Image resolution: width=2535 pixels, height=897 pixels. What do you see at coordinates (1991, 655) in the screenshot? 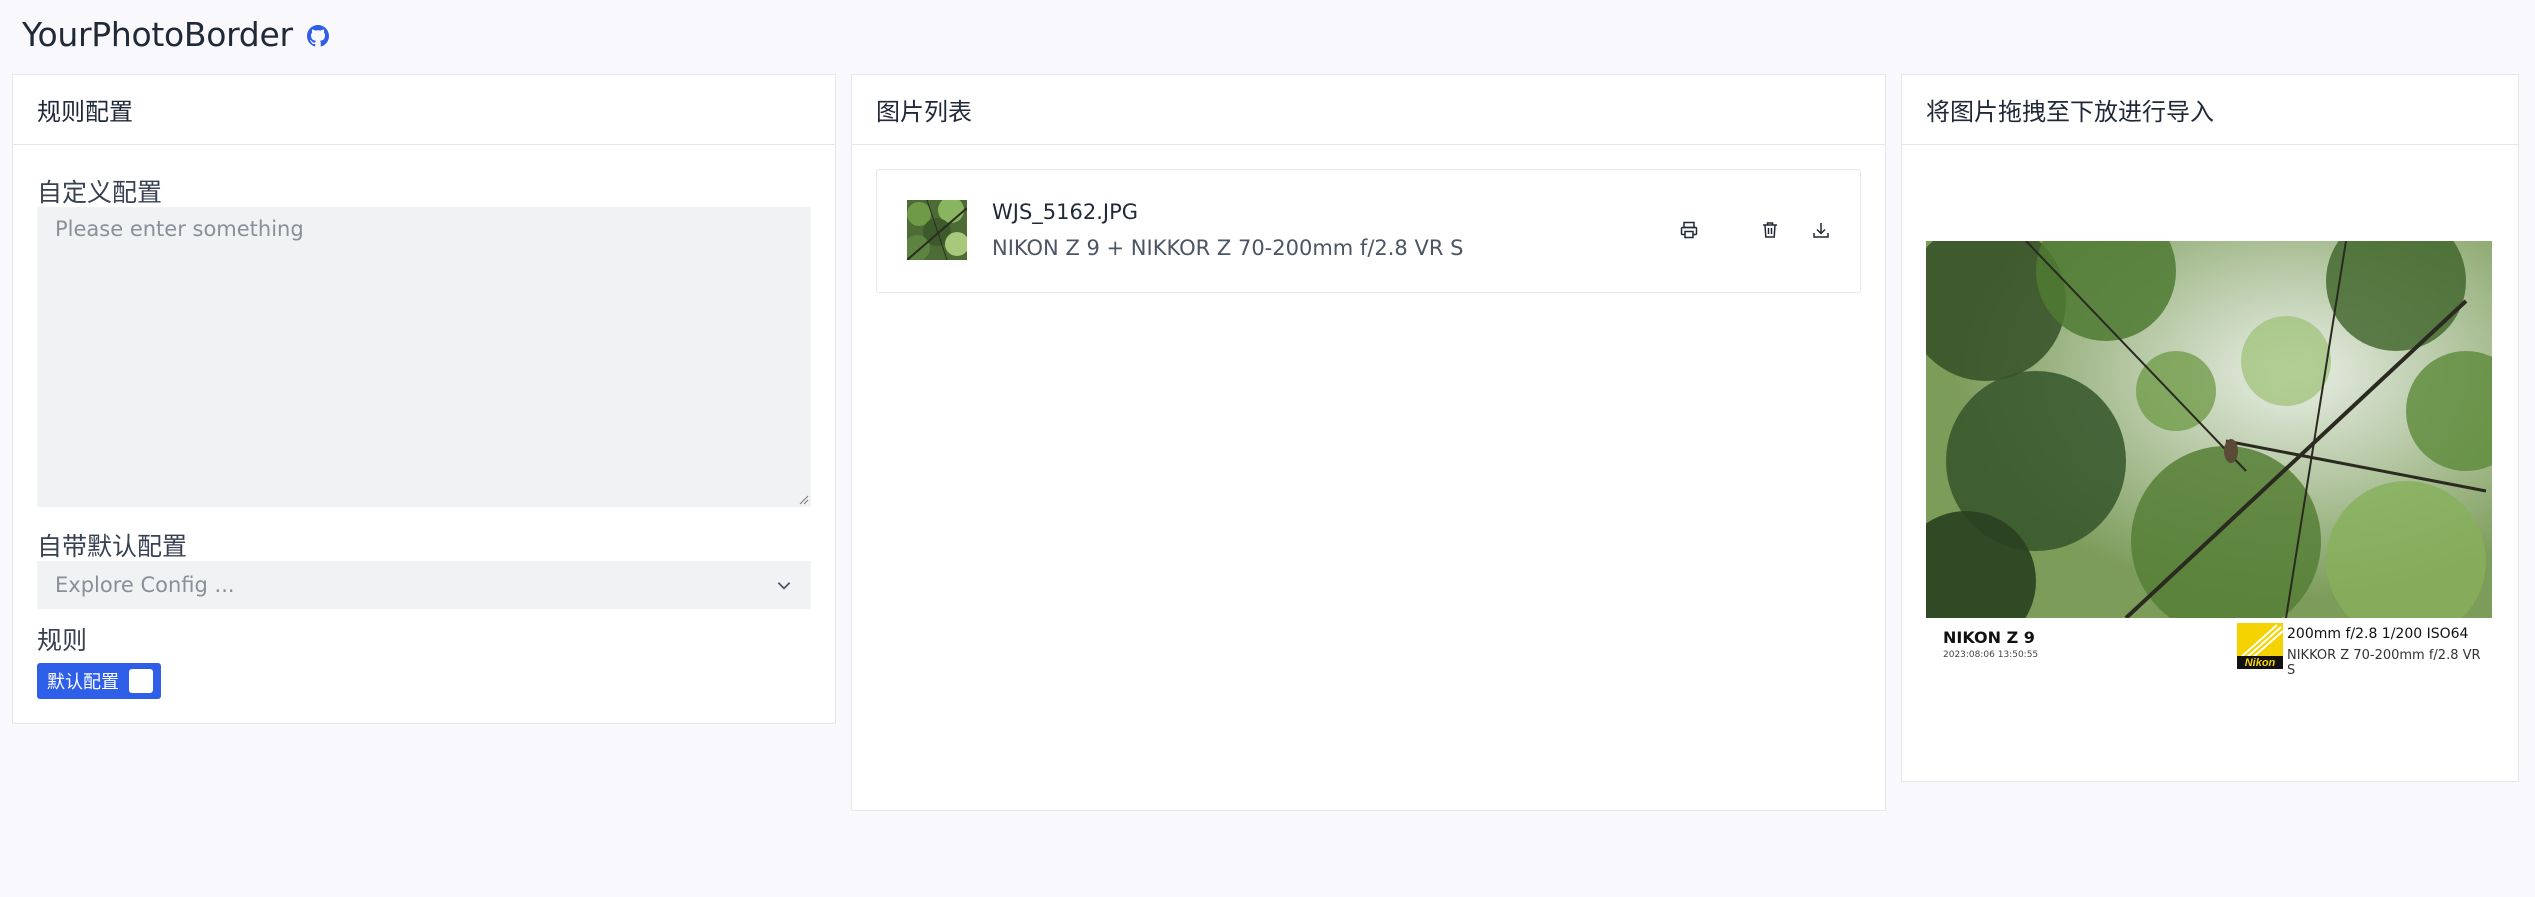
I see `preview-capture-time: 2023:08:06 13:50:55` at bounding box center [1991, 655].